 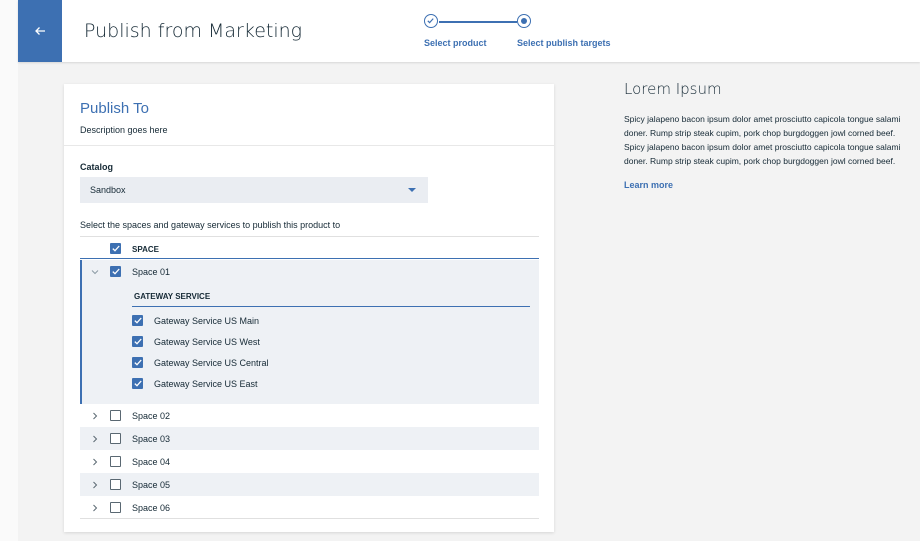 I want to click on space-label: Space 05, so click(x=151, y=485).